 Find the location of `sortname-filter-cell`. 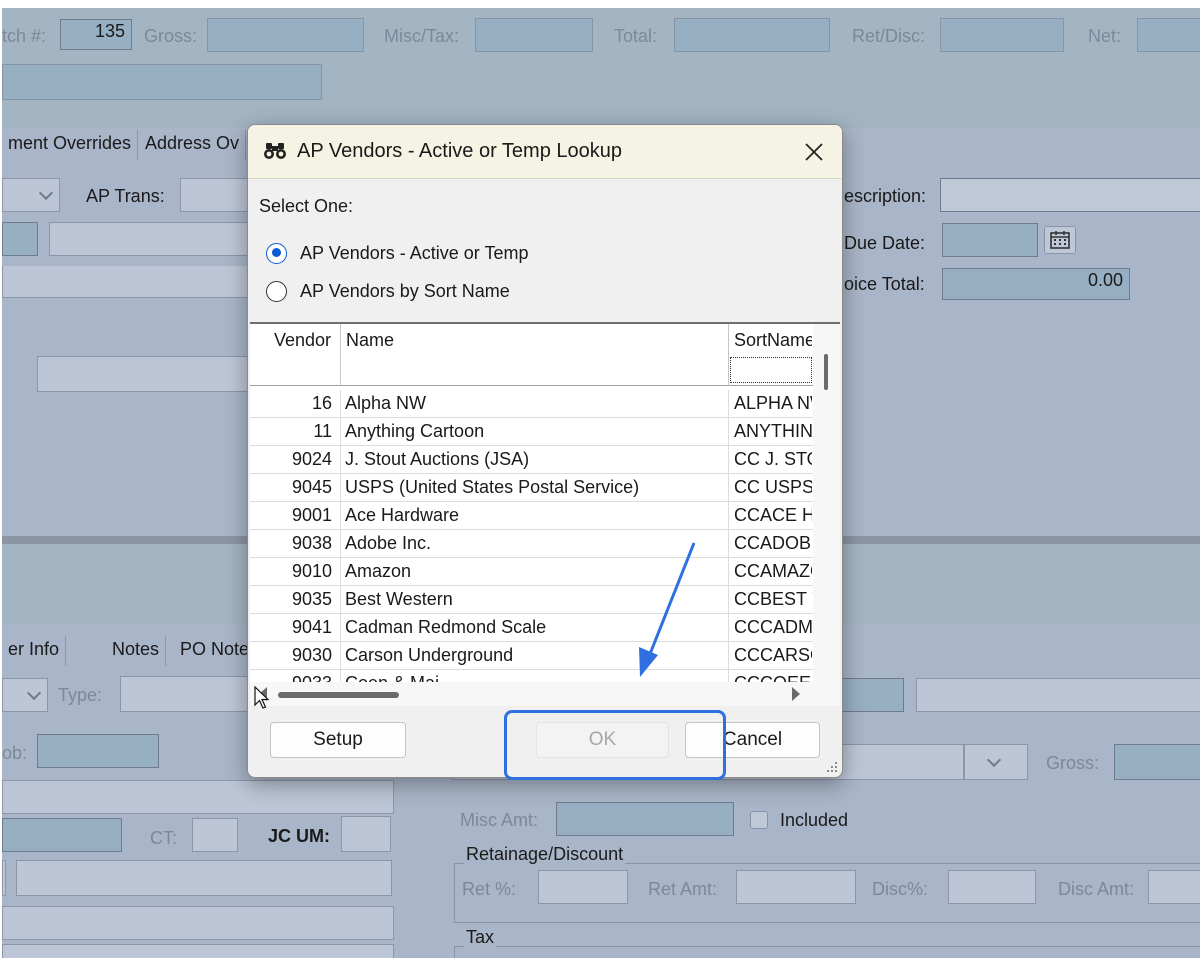

sortname-filter-cell is located at coordinates (771, 370).